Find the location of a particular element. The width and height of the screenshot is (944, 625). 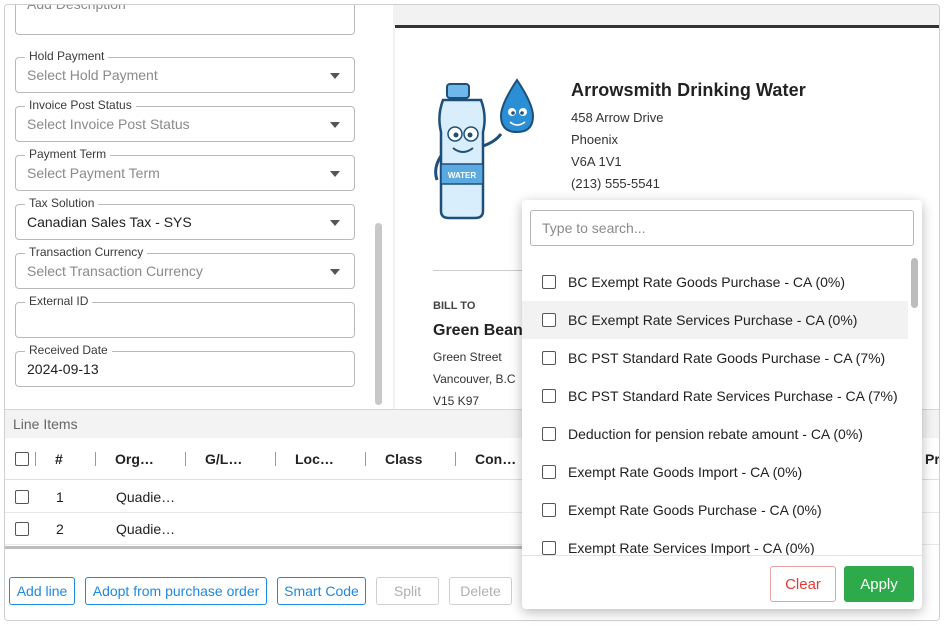

column-header-class: Class is located at coordinates (403, 458).